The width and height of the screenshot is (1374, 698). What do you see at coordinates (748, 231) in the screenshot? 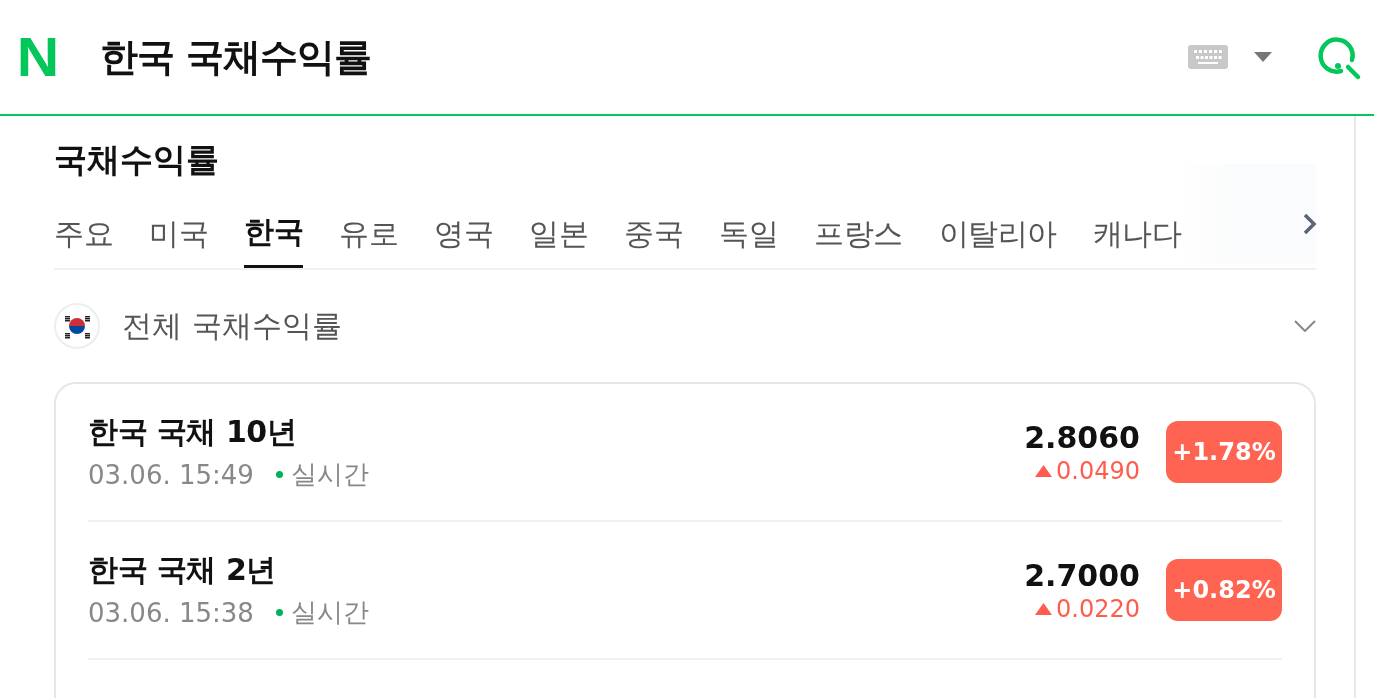
I see `country-tab: 독일` at bounding box center [748, 231].